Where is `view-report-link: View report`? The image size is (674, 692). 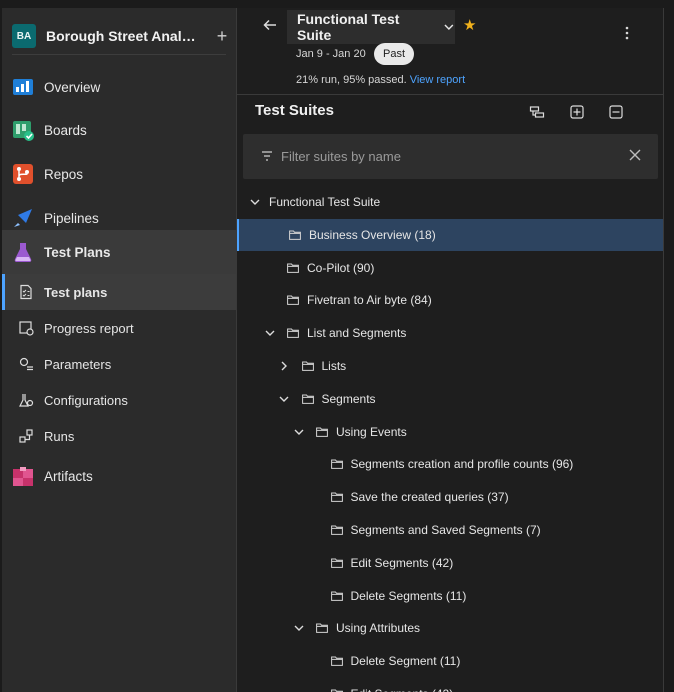 view-report-link: View report is located at coordinates (437, 80).